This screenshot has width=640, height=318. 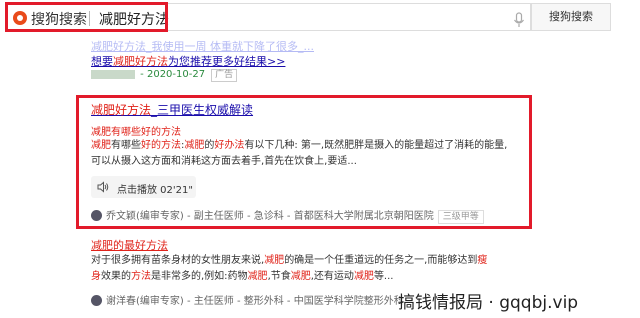 I want to click on hospital-grade-badge: 三级甲等, so click(x=460, y=217).